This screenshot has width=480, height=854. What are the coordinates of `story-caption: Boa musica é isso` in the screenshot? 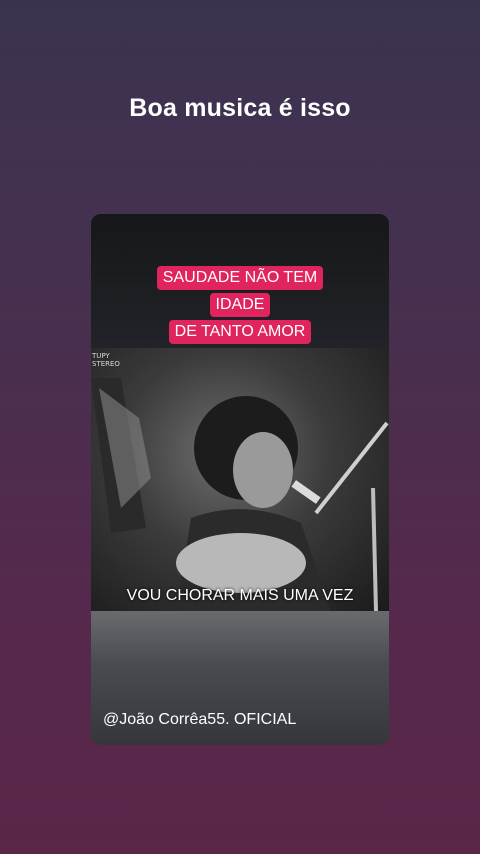 It's located at (240, 108).